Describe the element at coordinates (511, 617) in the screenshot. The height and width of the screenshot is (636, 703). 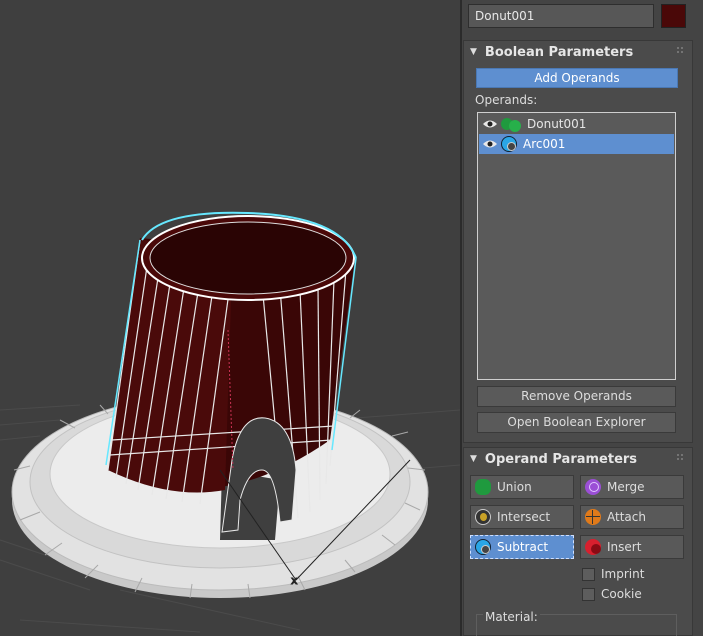
I see `material-label: Material:` at that location.